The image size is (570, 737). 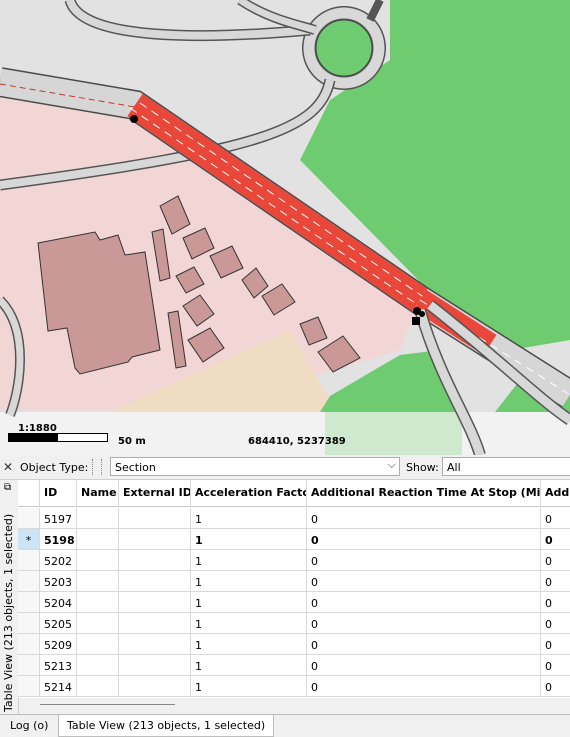 I want to click on object-type-value: Section, so click(x=135, y=467).